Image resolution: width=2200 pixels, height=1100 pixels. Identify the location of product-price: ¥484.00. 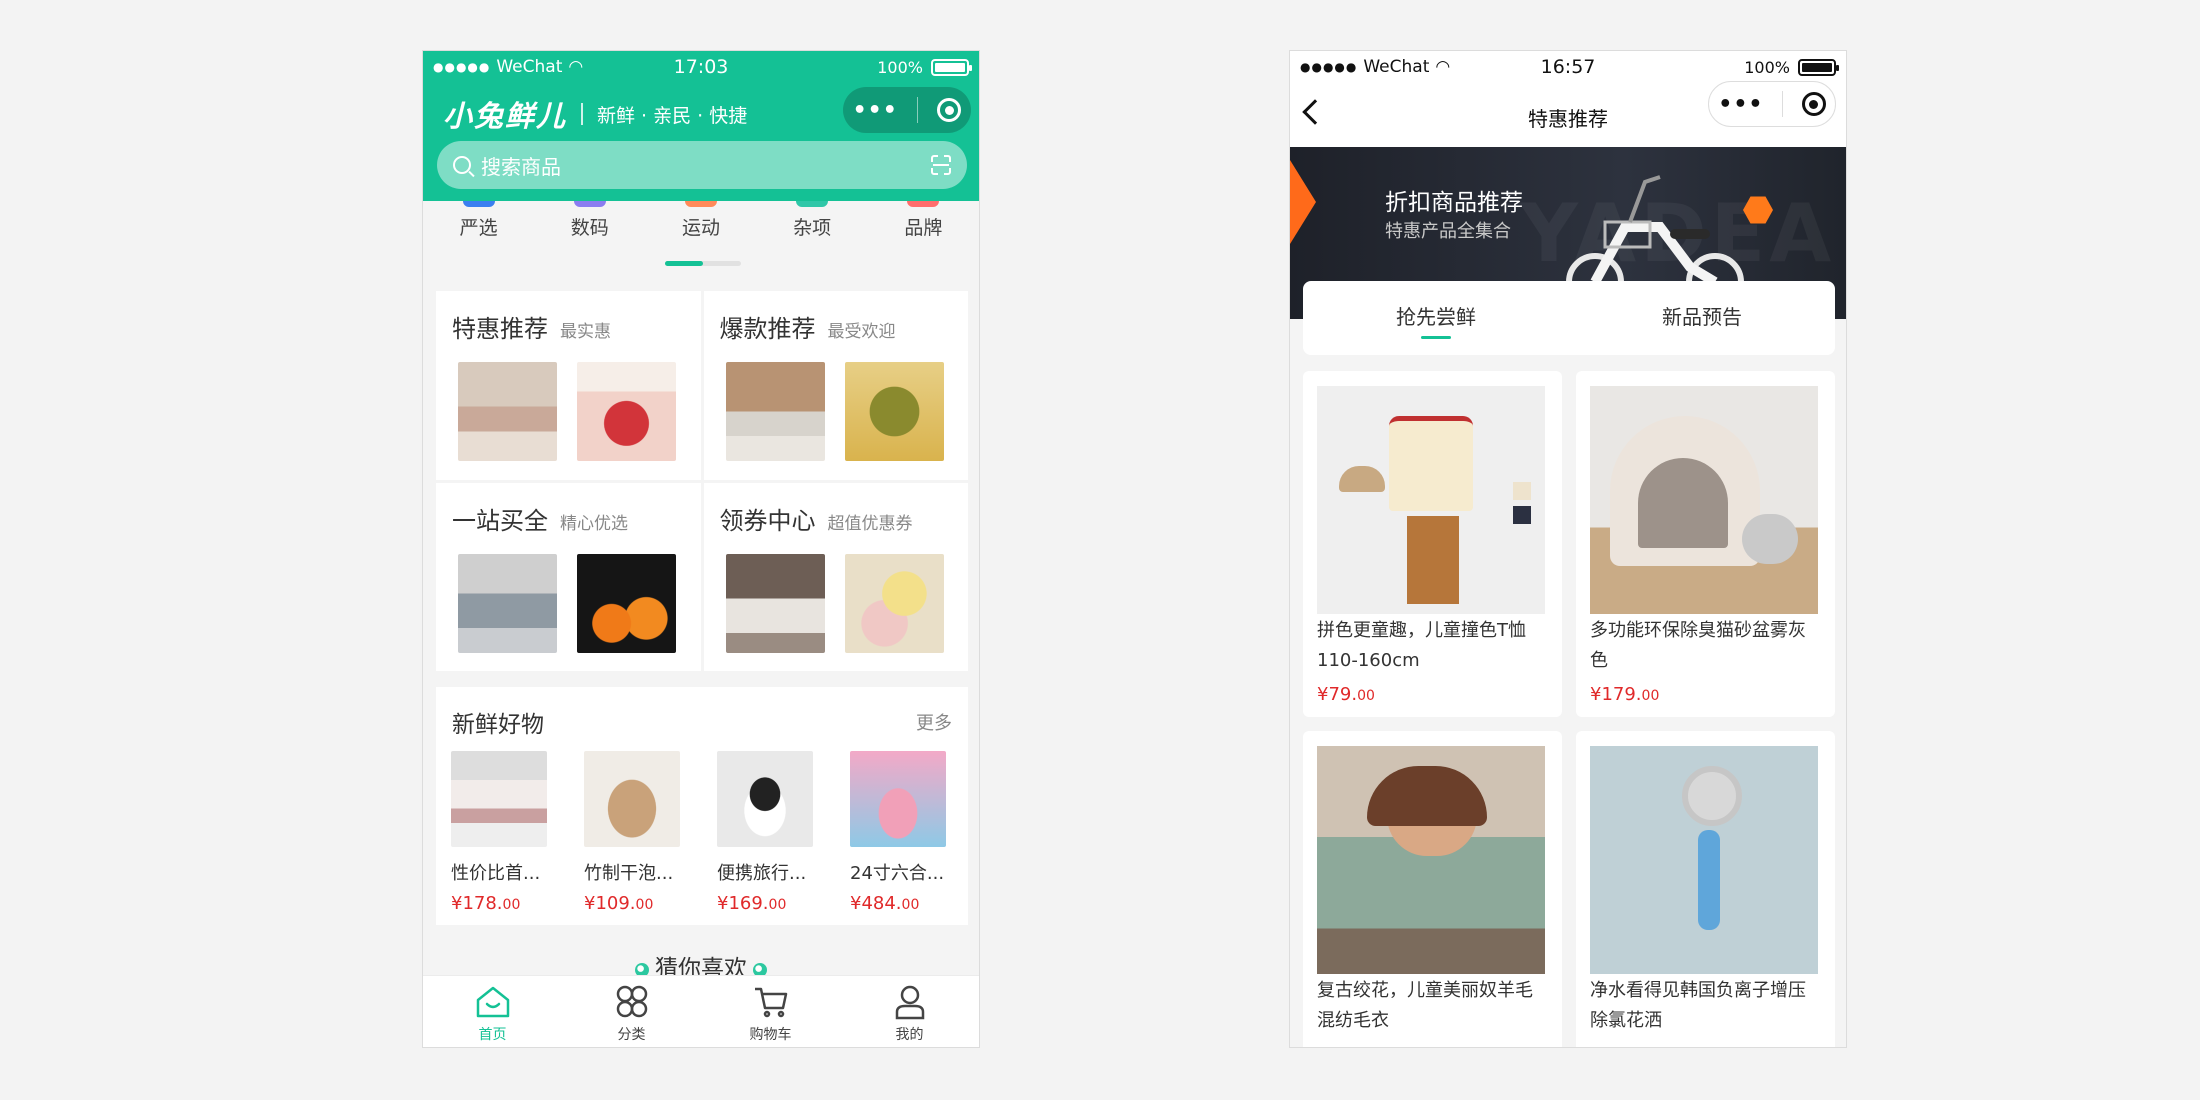
(885, 903).